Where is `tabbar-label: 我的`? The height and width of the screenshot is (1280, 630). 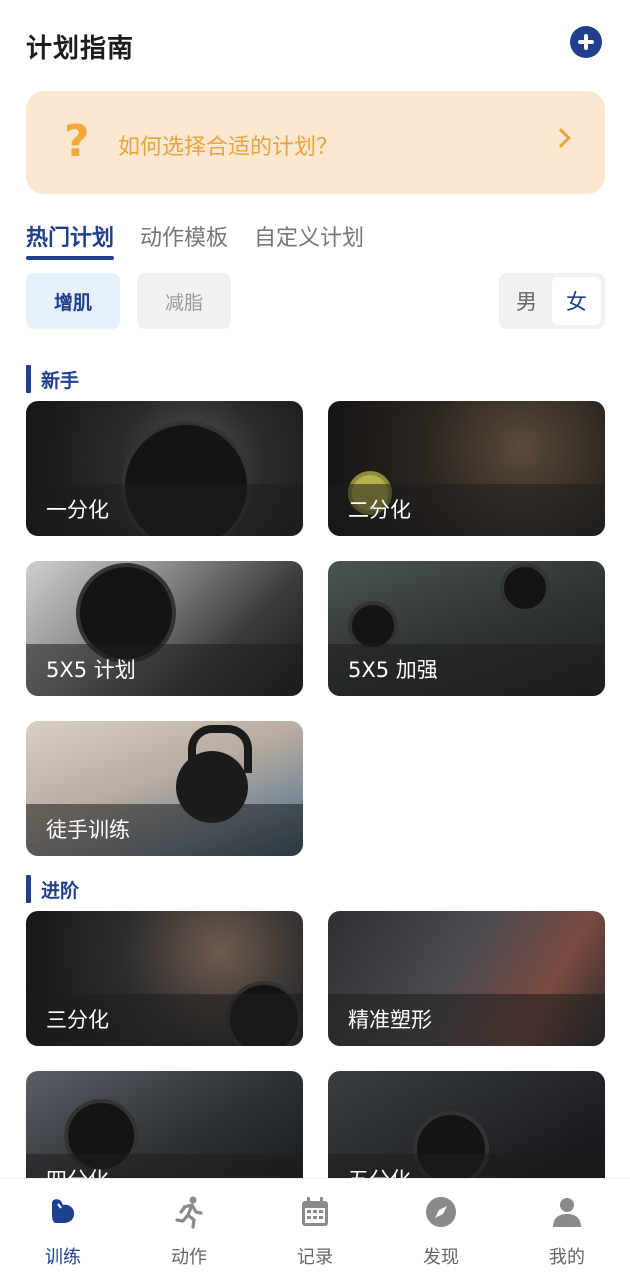
tabbar-label: 我的 is located at coordinates (567, 1257).